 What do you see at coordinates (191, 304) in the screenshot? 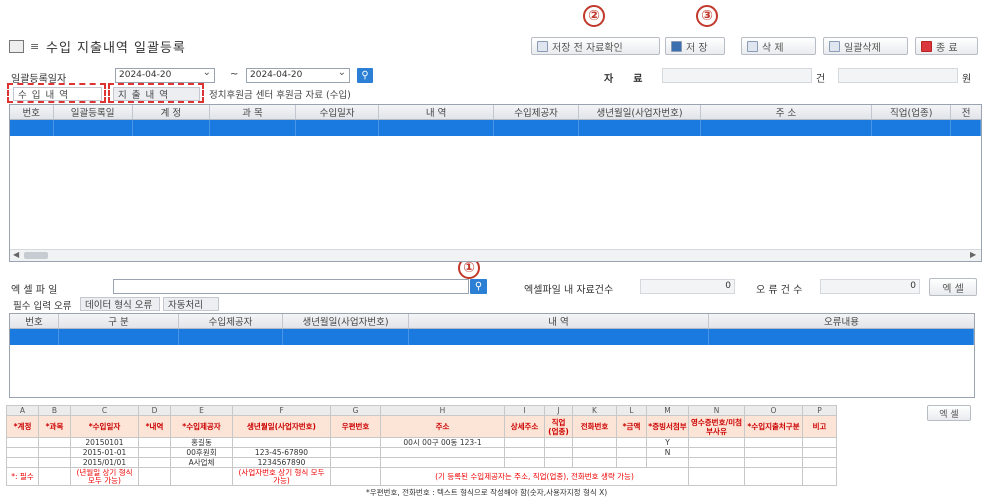
I see `tab-auto-process: 자동처리` at bounding box center [191, 304].